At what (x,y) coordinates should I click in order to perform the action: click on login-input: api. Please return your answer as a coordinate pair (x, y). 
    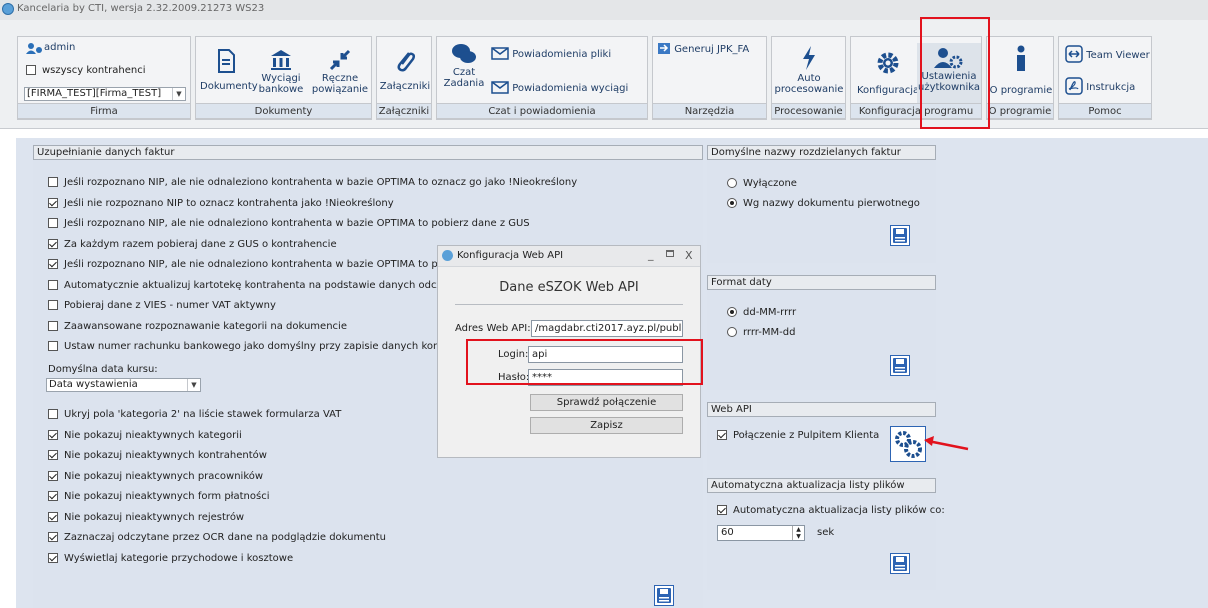
    Looking at the image, I should click on (605, 354).